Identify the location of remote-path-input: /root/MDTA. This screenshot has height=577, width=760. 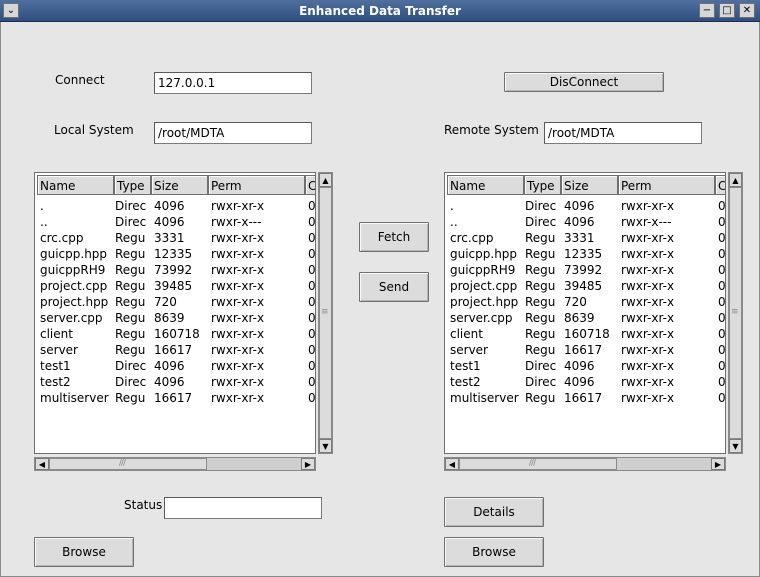
(623, 133).